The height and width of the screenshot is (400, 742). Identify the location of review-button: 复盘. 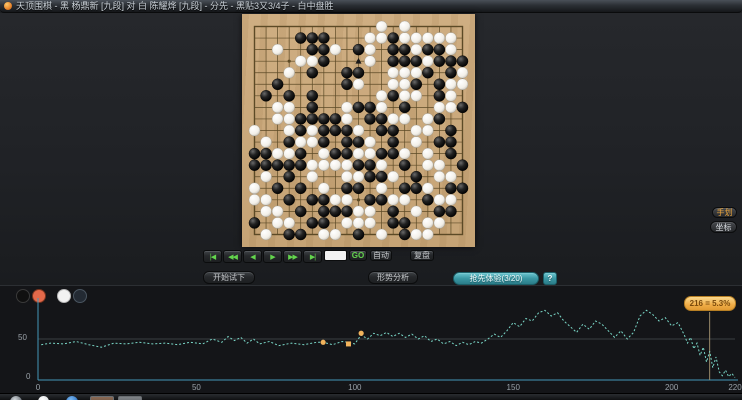
(422, 255).